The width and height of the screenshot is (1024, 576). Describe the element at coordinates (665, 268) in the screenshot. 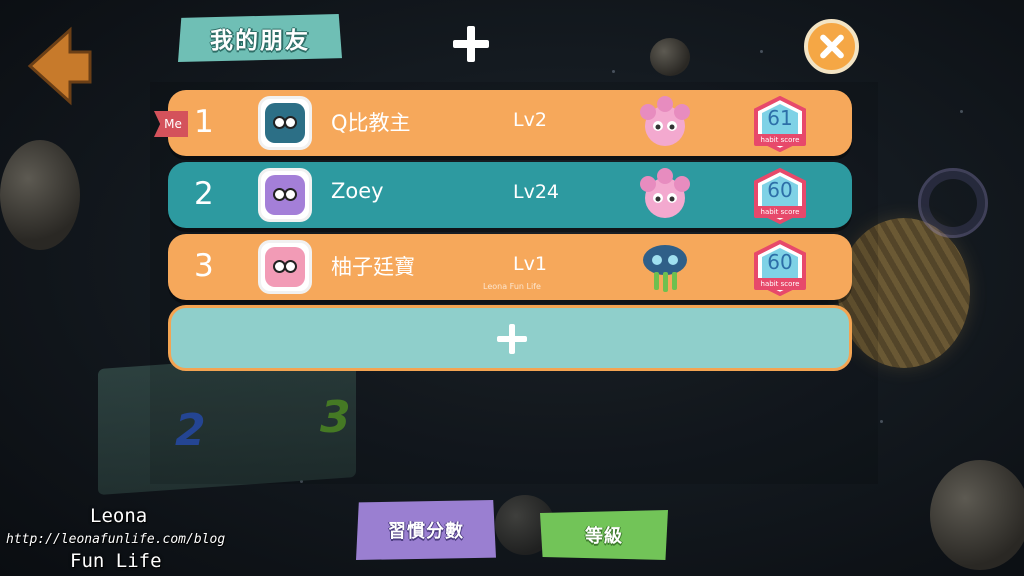

I see `blue-tentacle-pet-icon` at that location.